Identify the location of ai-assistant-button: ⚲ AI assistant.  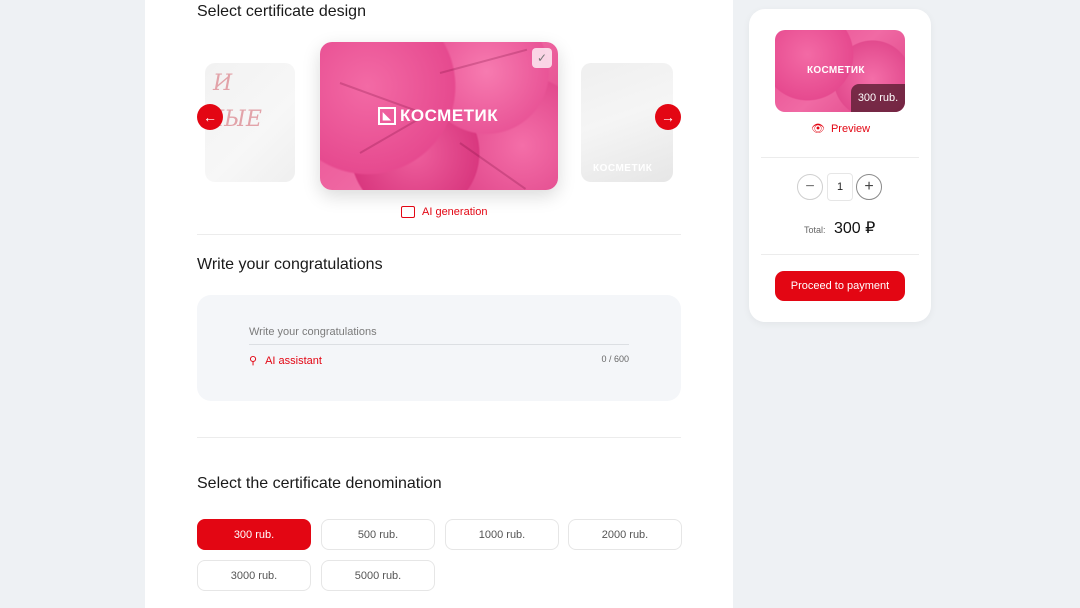
(285, 361).